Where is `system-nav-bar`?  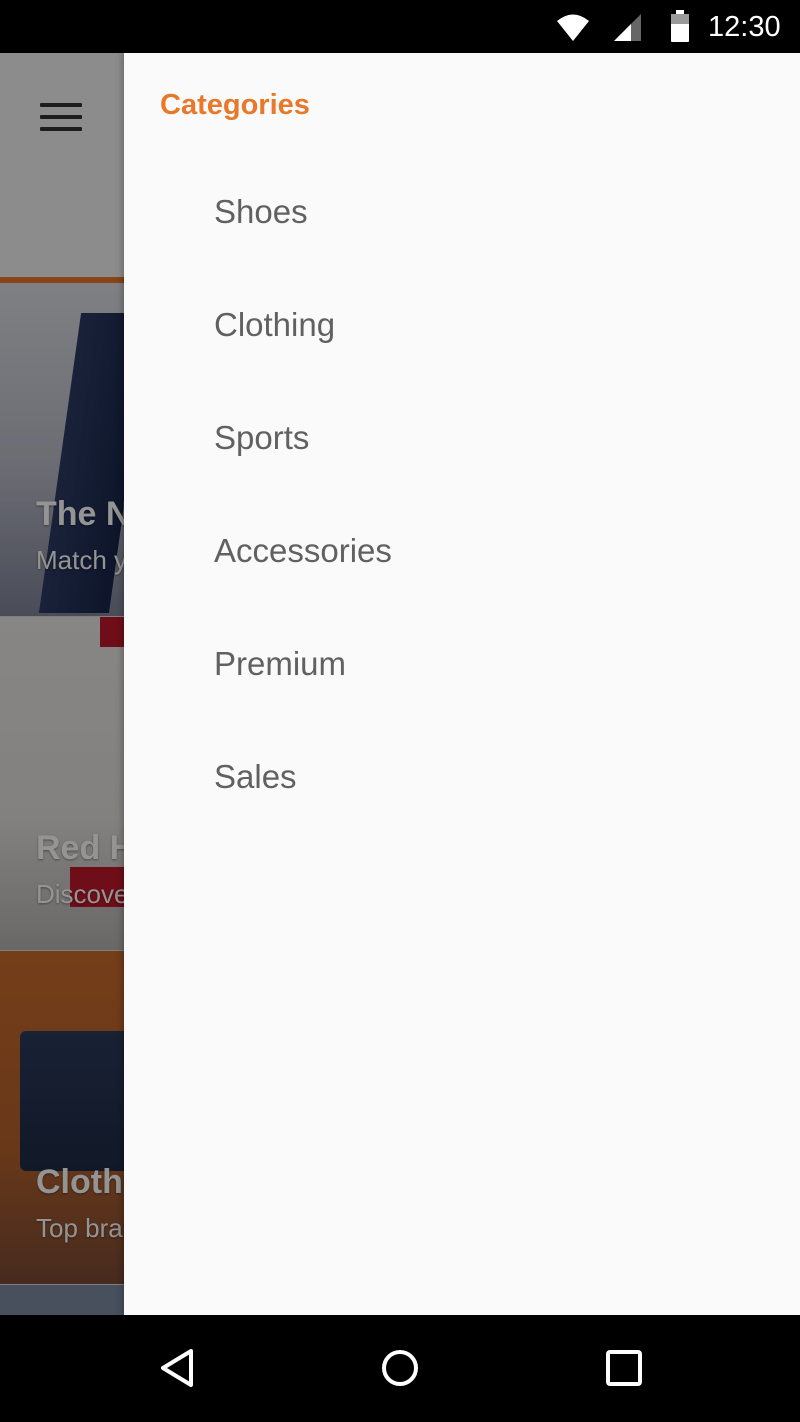
system-nav-bar is located at coordinates (400, 1368).